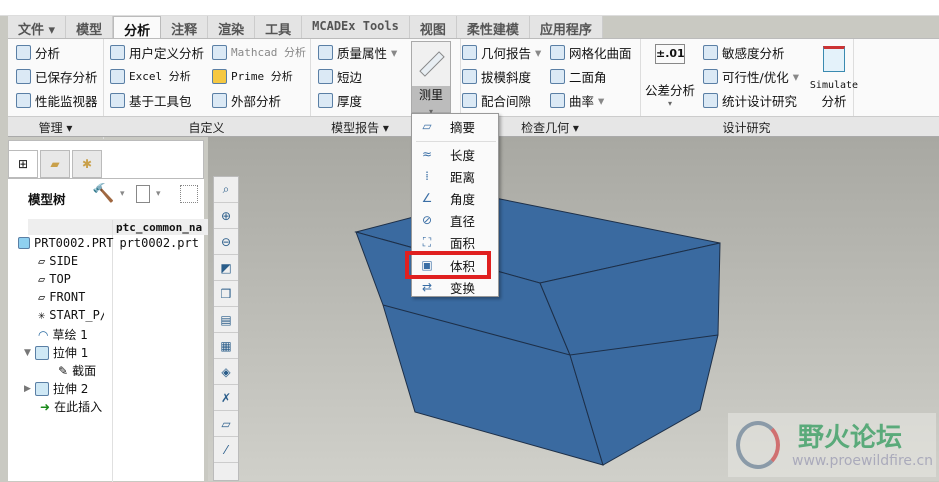 This screenshot has height=482, width=939. Describe the element at coordinates (226, 190) in the screenshot. I see `refit-icon: ⌕` at that location.